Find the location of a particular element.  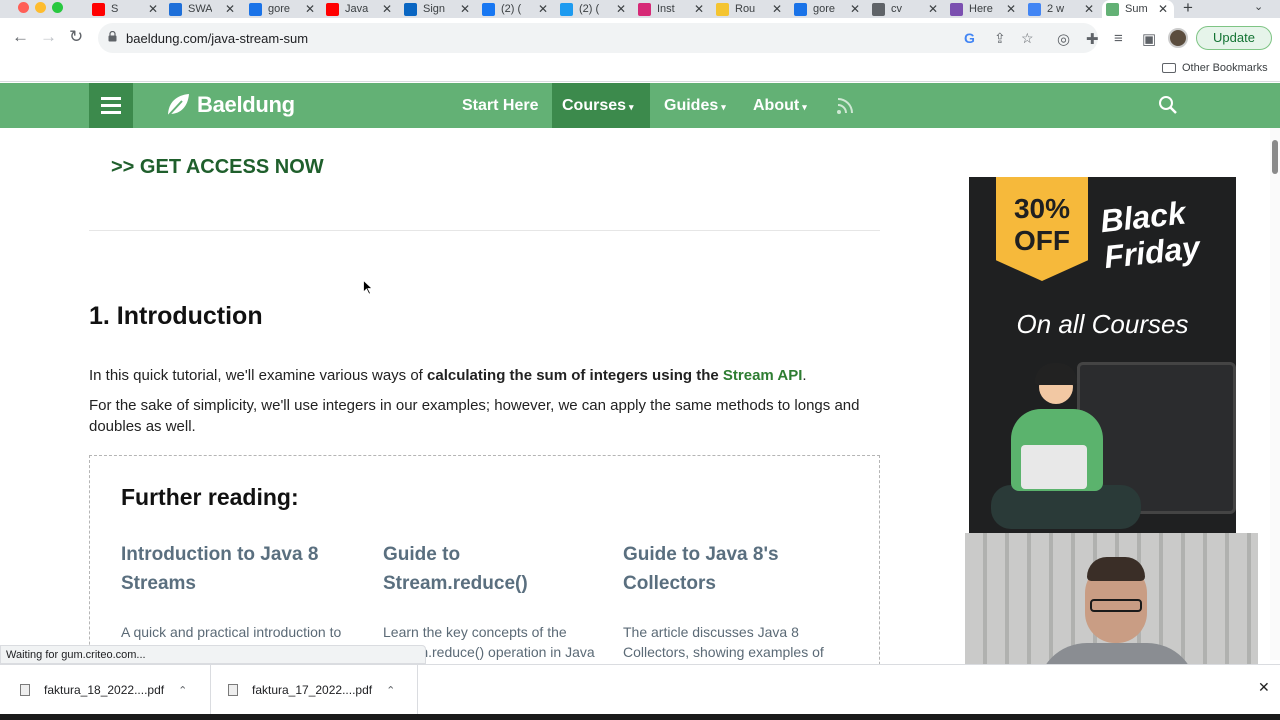

browser-tab: Here ✕ is located at coordinates (984, 9).